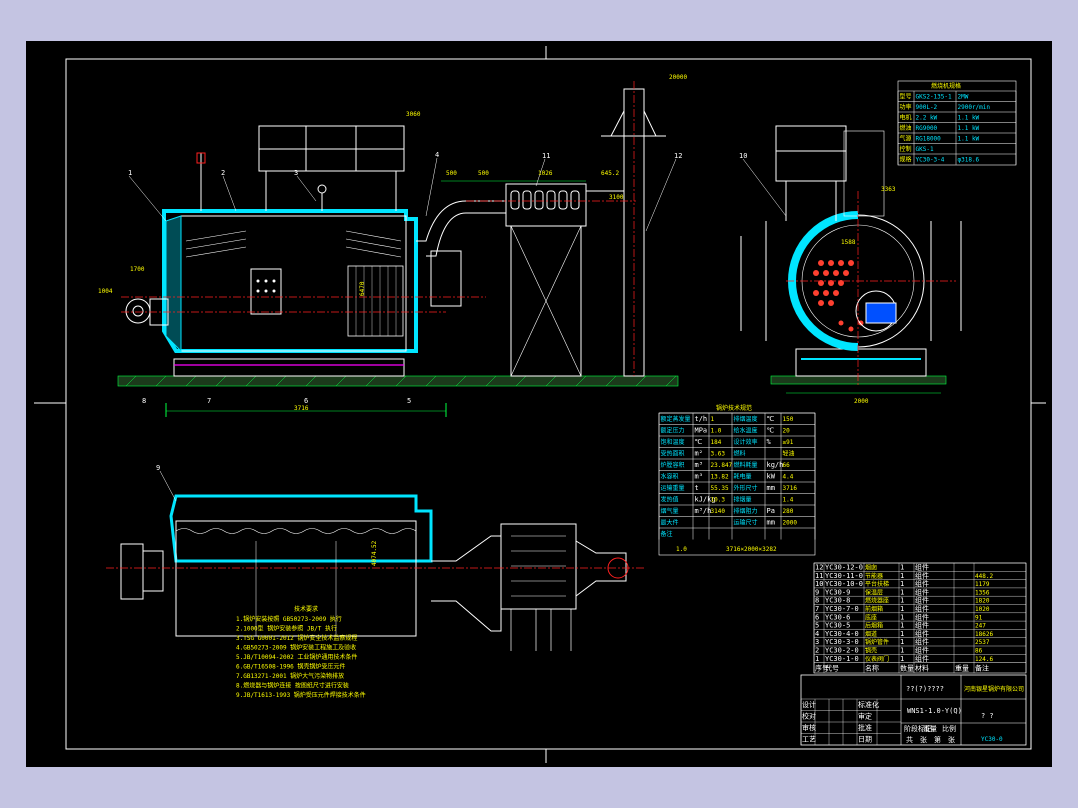  I want to click on parts-list-header: 重量, so click(962, 669).